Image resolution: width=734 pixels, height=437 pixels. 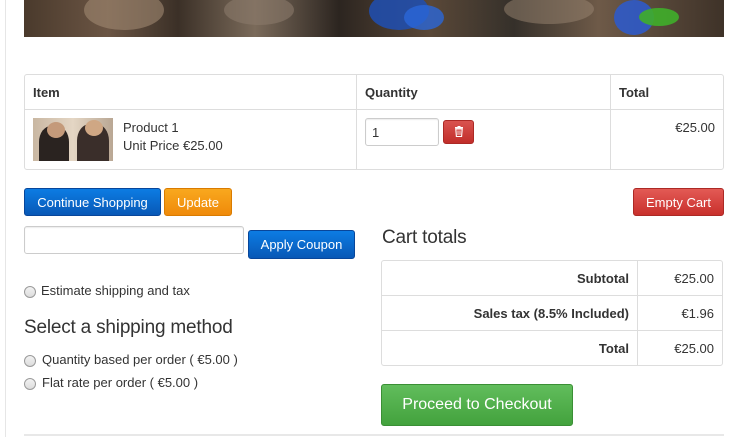 What do you see at coordinates (695, 127) in the screenshot?
I see `line-total: €25.00` at bounding box center [695, 127].